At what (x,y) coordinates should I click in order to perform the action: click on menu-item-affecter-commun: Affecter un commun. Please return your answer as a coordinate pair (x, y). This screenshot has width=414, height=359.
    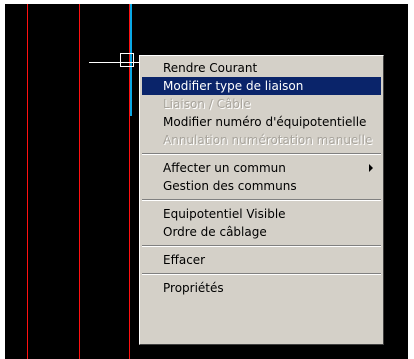
    Looking at the image, I should click on (261, 168).